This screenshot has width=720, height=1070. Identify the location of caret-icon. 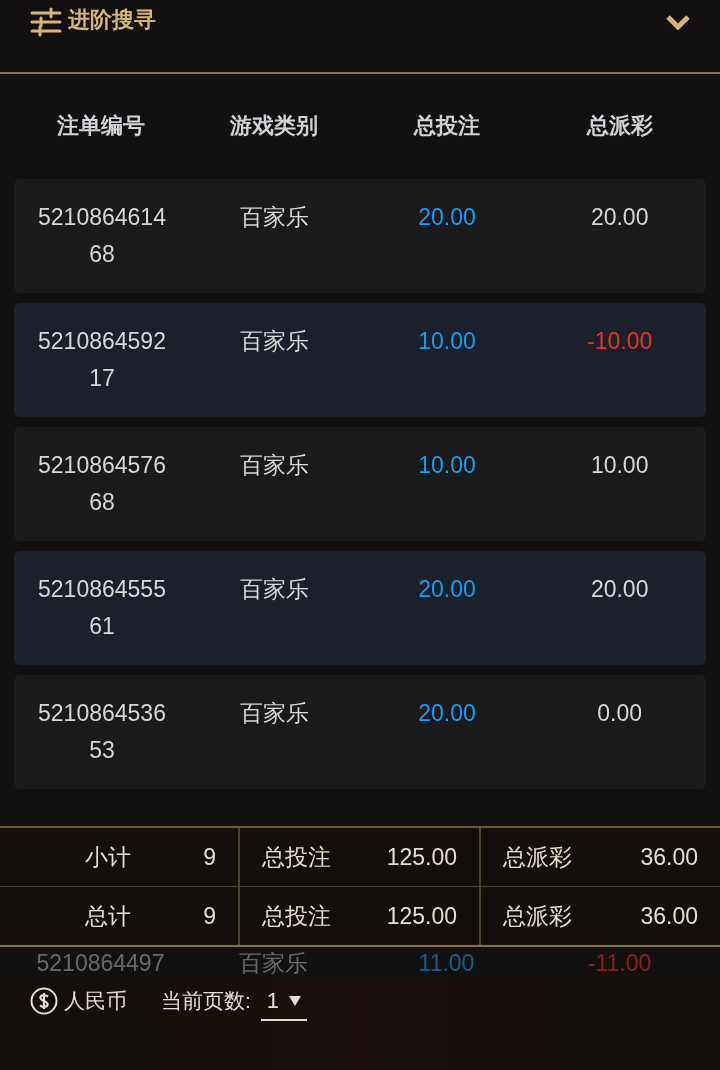
(295, 1001).